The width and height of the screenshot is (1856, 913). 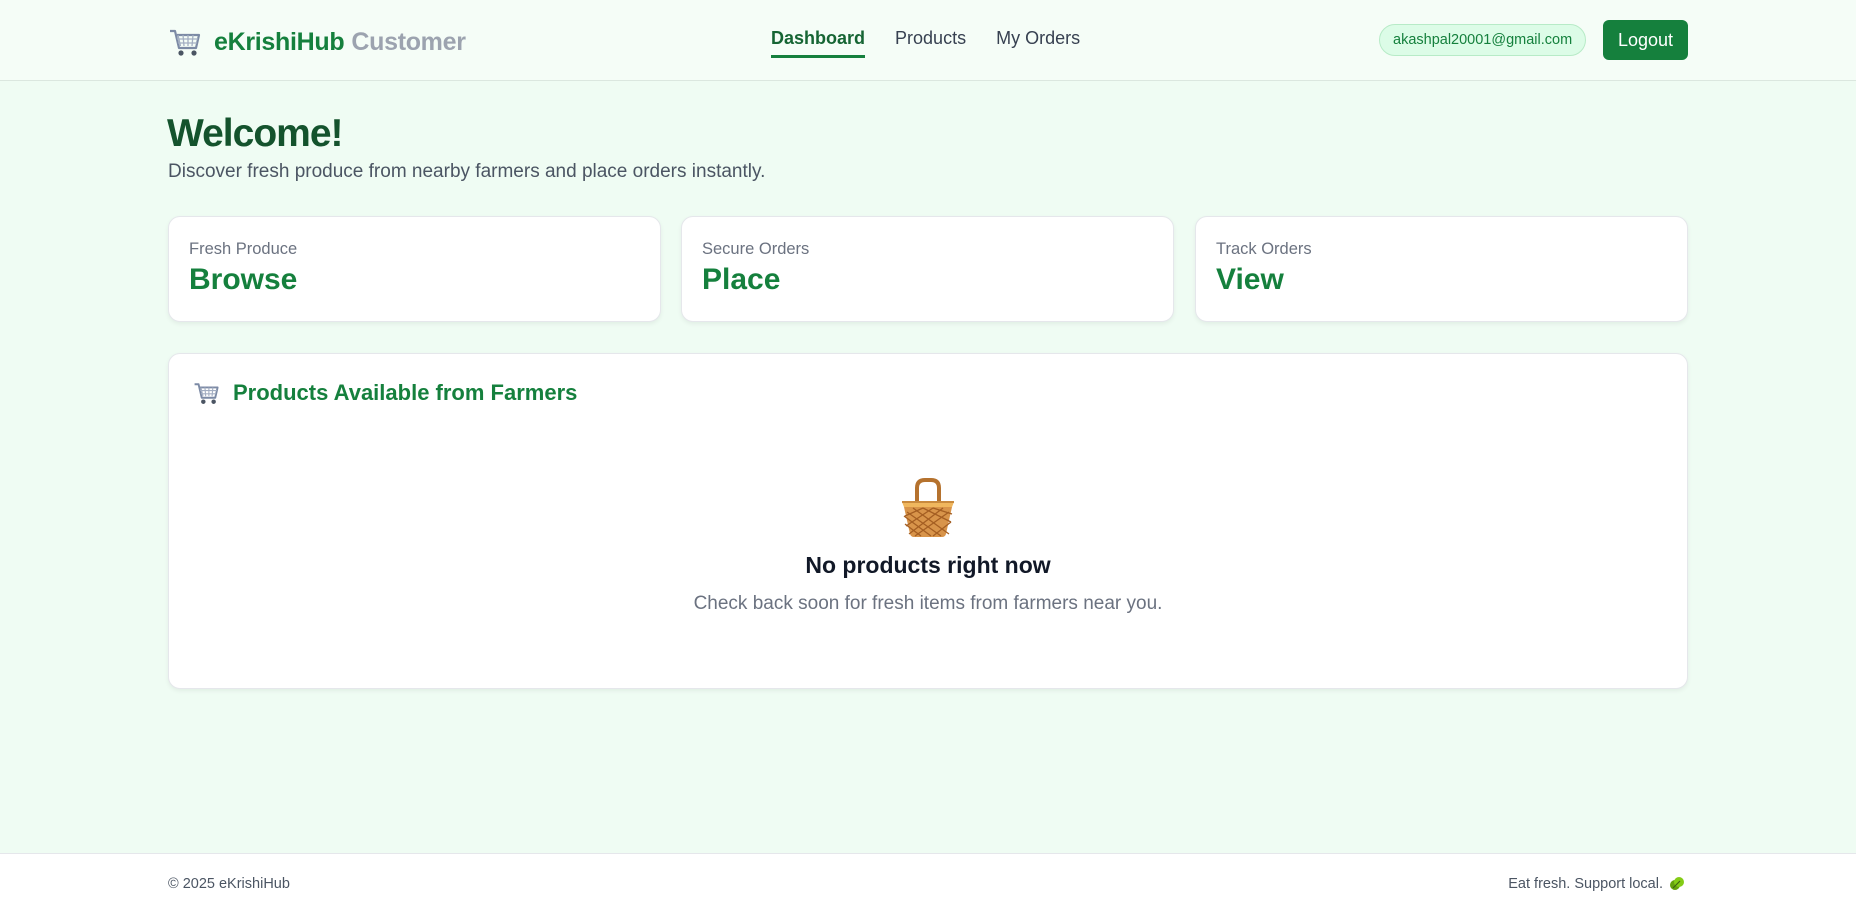 I want to click on empty-state-title: No products right now, so click(x=928, y=565).